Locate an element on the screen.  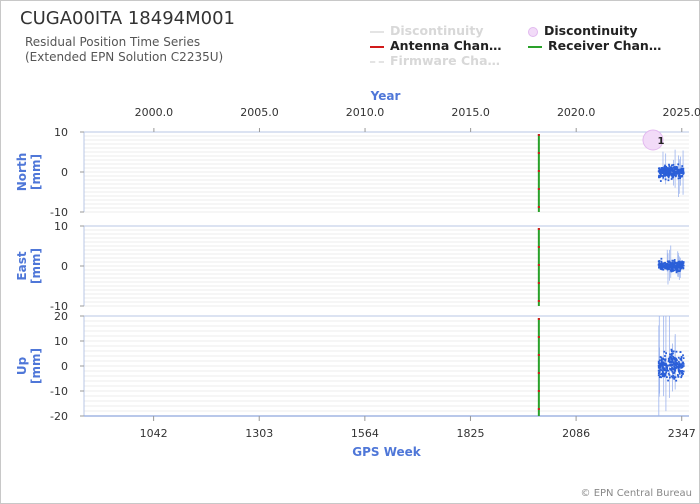
gps-week-tick-label: 1303 is located at coordinates (259, 433).